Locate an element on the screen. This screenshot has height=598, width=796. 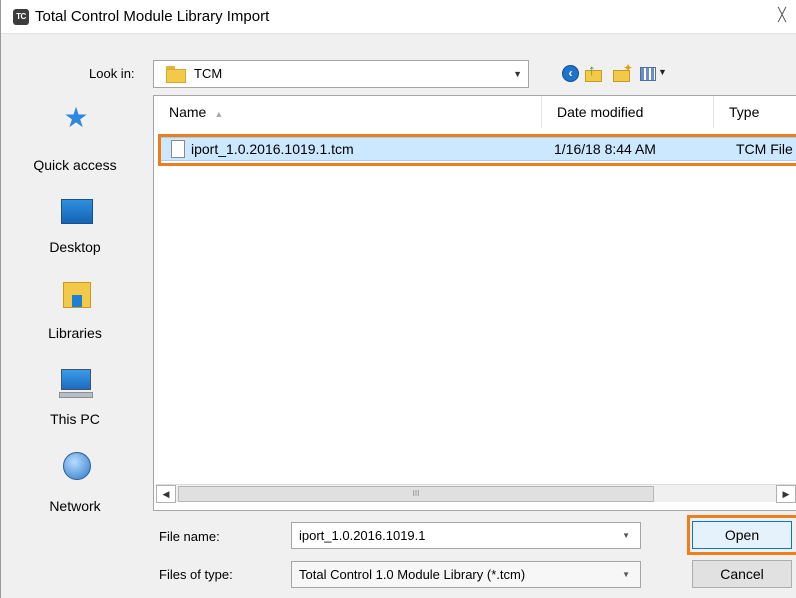
place-libraries: Libraries is located at coordinates (75, 318).